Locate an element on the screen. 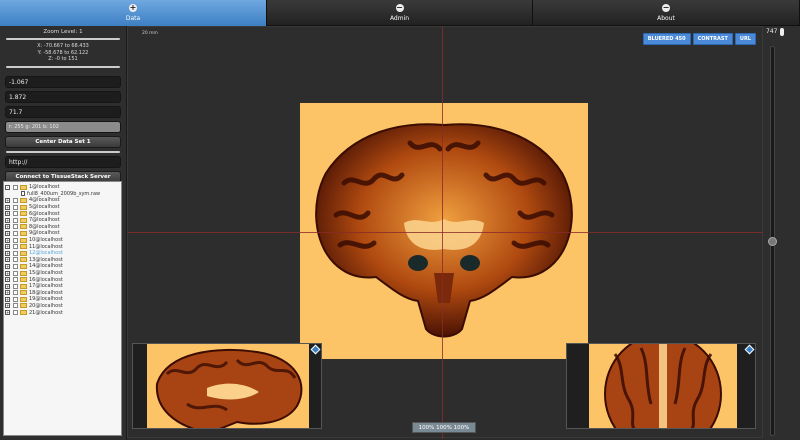  tree-item: +12@localhost is located at coordinates (62, 253).